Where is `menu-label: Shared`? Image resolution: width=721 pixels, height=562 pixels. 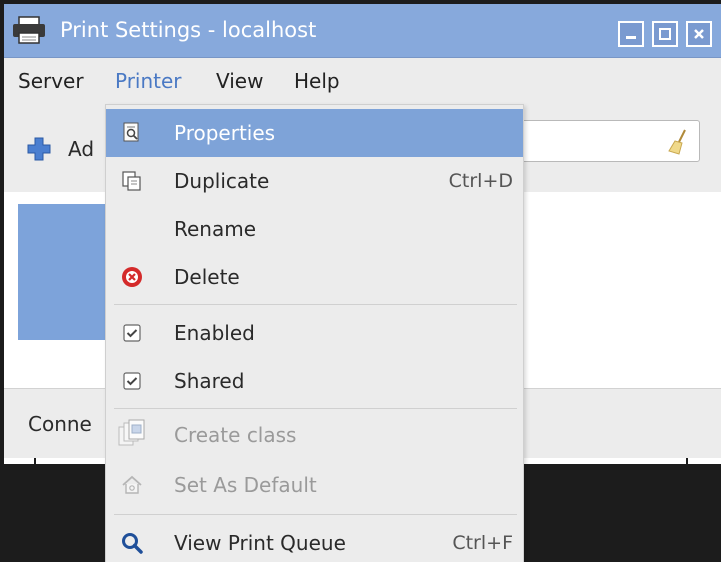
menu-label: Shared is located at coordinates (209, 381).